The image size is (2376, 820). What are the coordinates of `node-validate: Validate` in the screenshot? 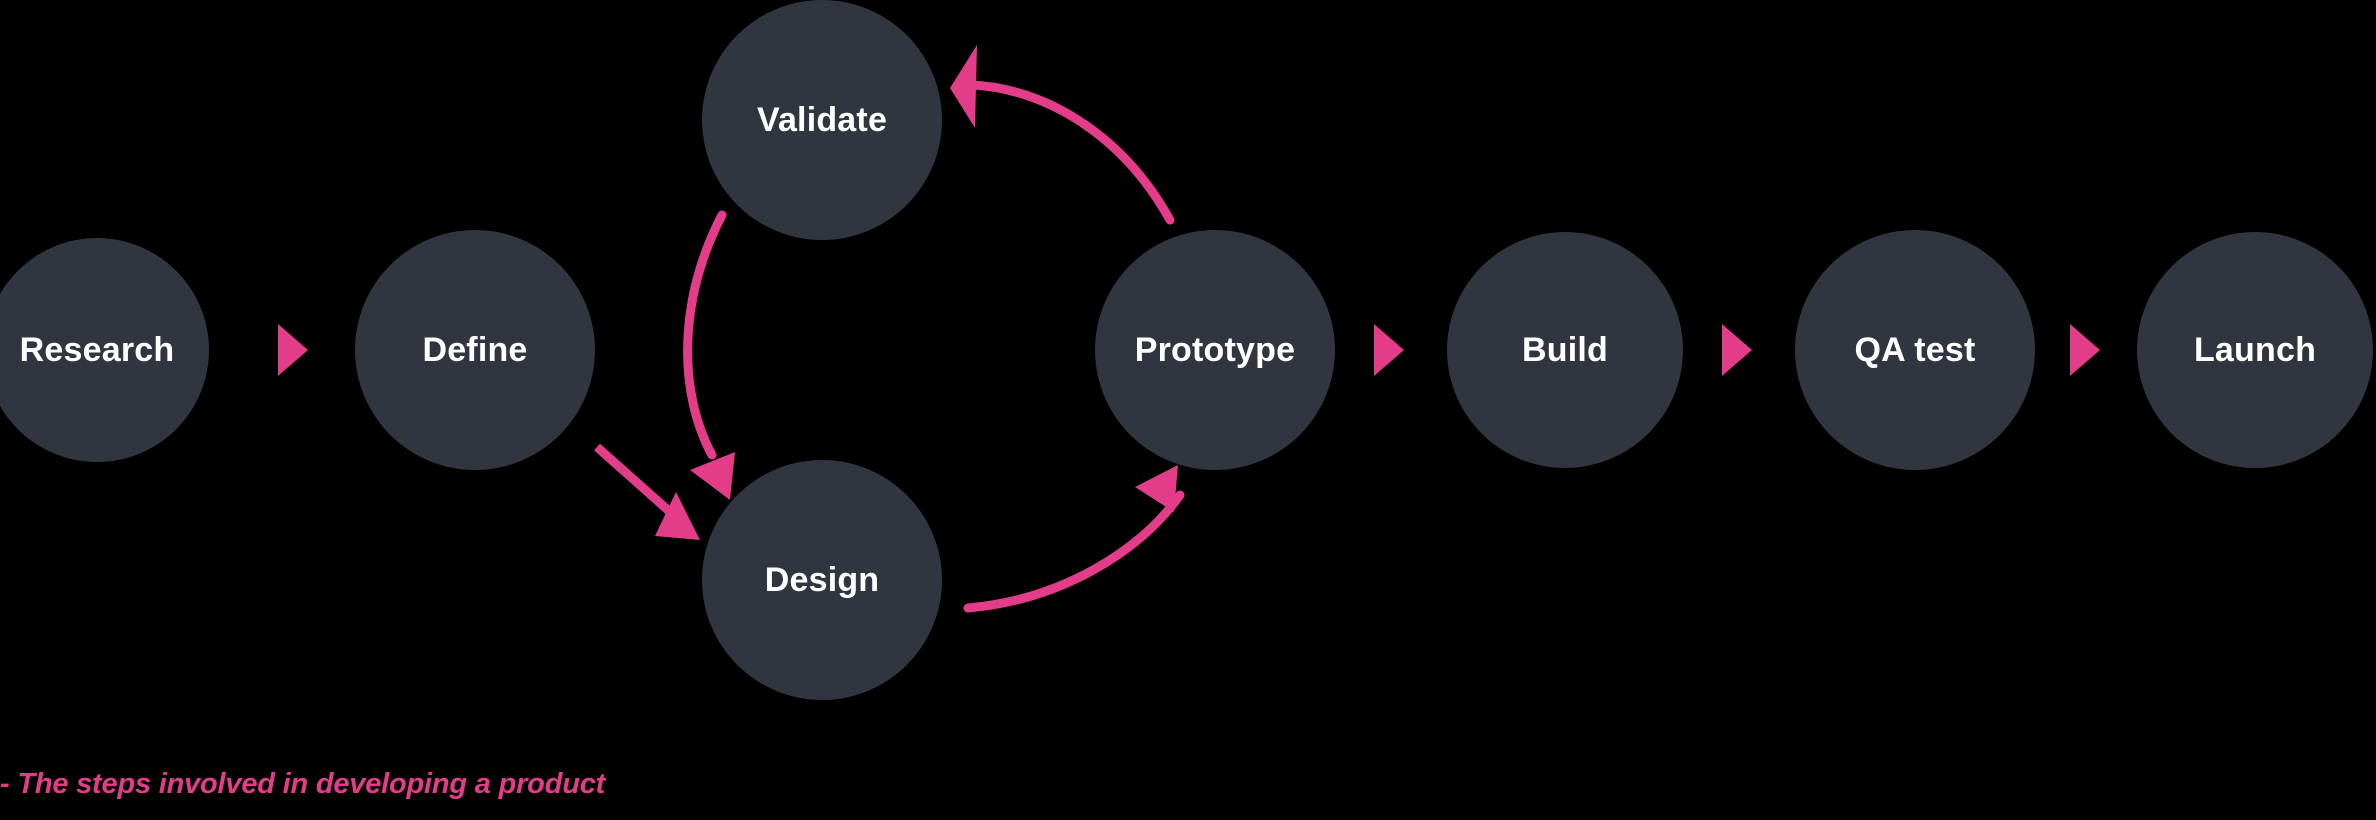 It's located at (822, 120).